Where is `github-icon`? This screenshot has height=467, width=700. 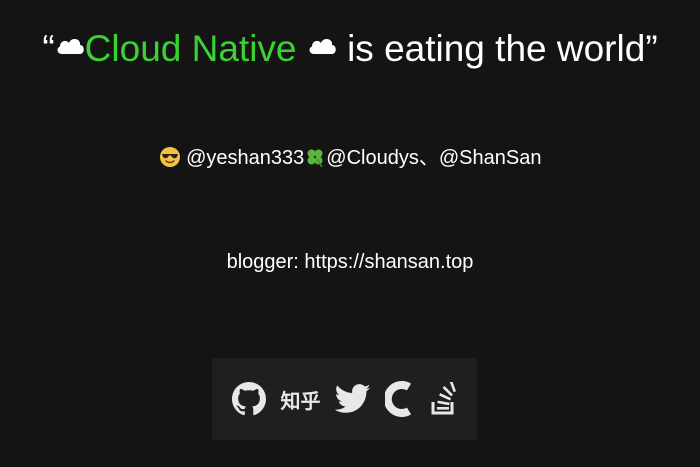
github-icon is located at coordinates (248, 399).